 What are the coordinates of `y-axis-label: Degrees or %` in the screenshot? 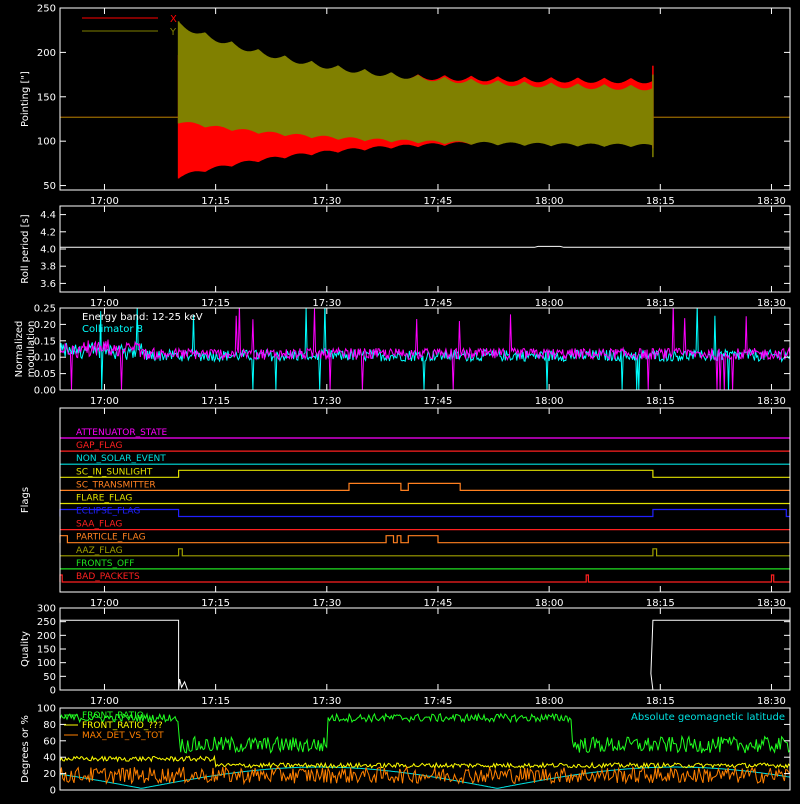 It's located at (25, 749).